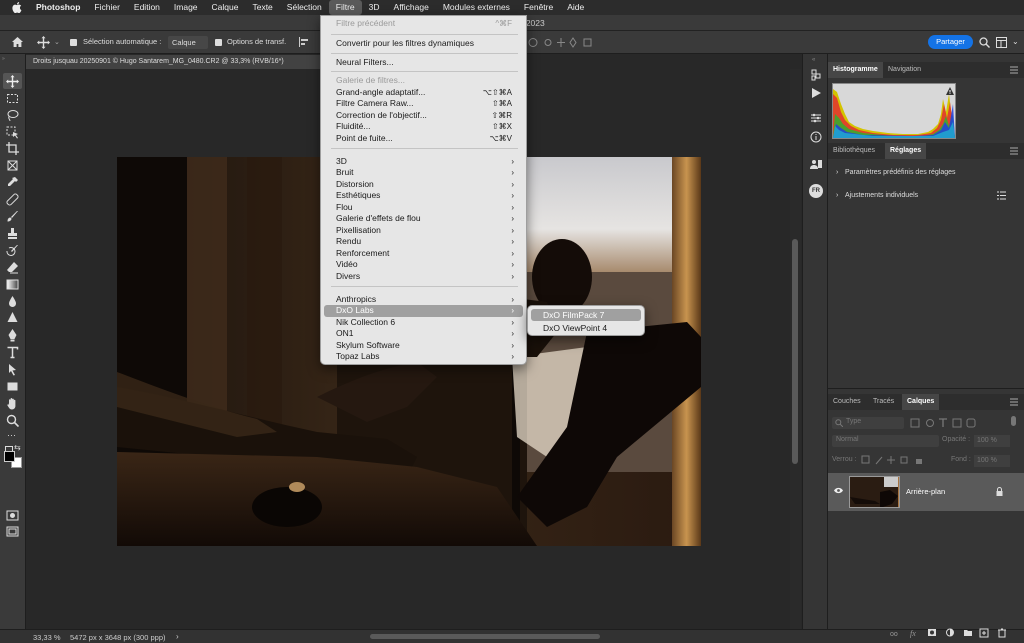 Image resolution: width=1024 pixels, height=643 pixels. I want to click on menu-item-adaptive-wide-angle: Grand-angle adaptatif... ⌥⇧⌘A, so click(423, 93).